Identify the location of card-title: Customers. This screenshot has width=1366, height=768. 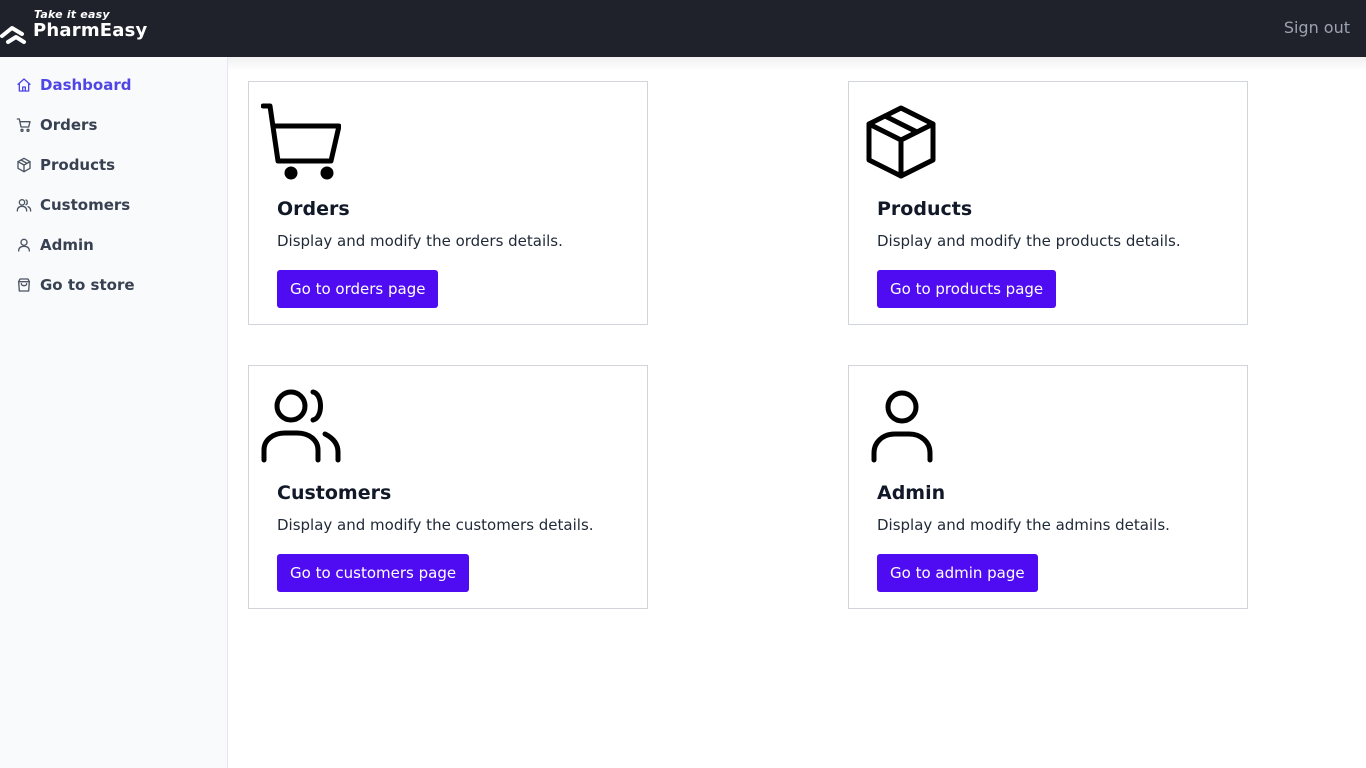
(334, 493).